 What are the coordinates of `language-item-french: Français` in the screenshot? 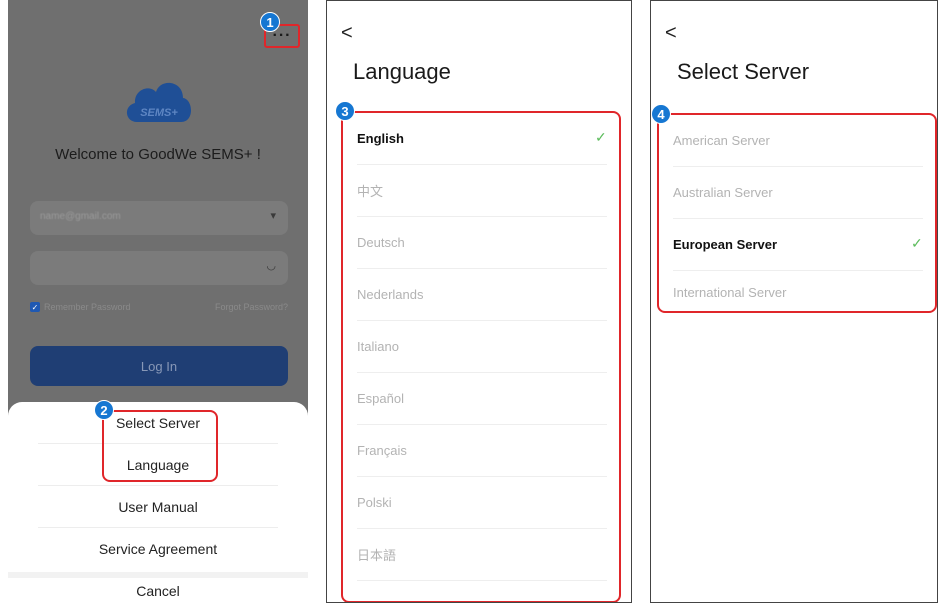 It's located at (482, 451).